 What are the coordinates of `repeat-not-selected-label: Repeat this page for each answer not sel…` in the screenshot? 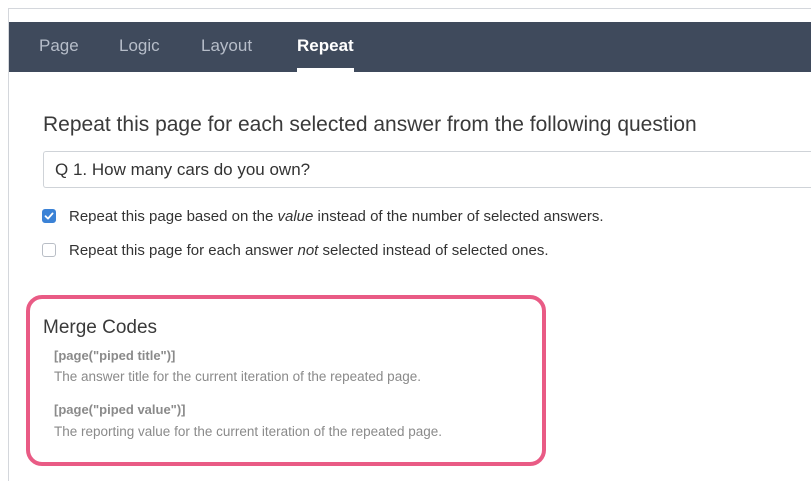 It's located at (309, 250).